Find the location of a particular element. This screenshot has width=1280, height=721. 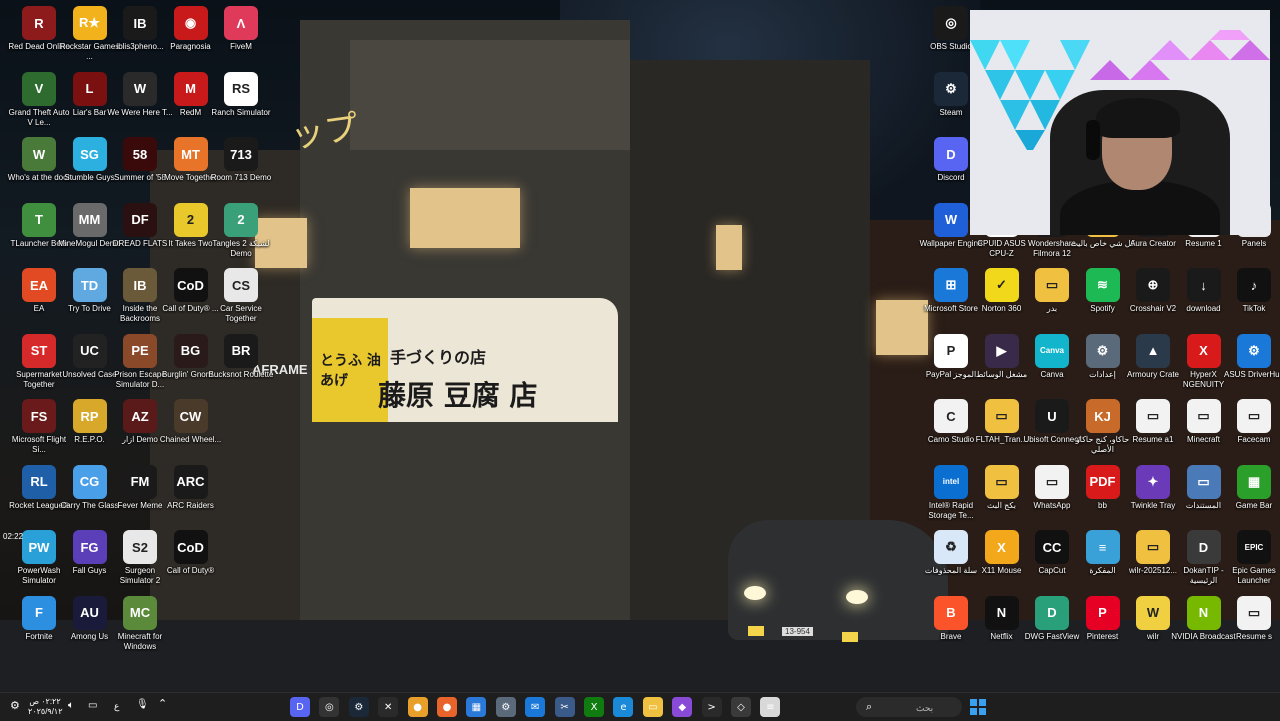

zip-icon: ▭ is located at coordinates (1153, 547).